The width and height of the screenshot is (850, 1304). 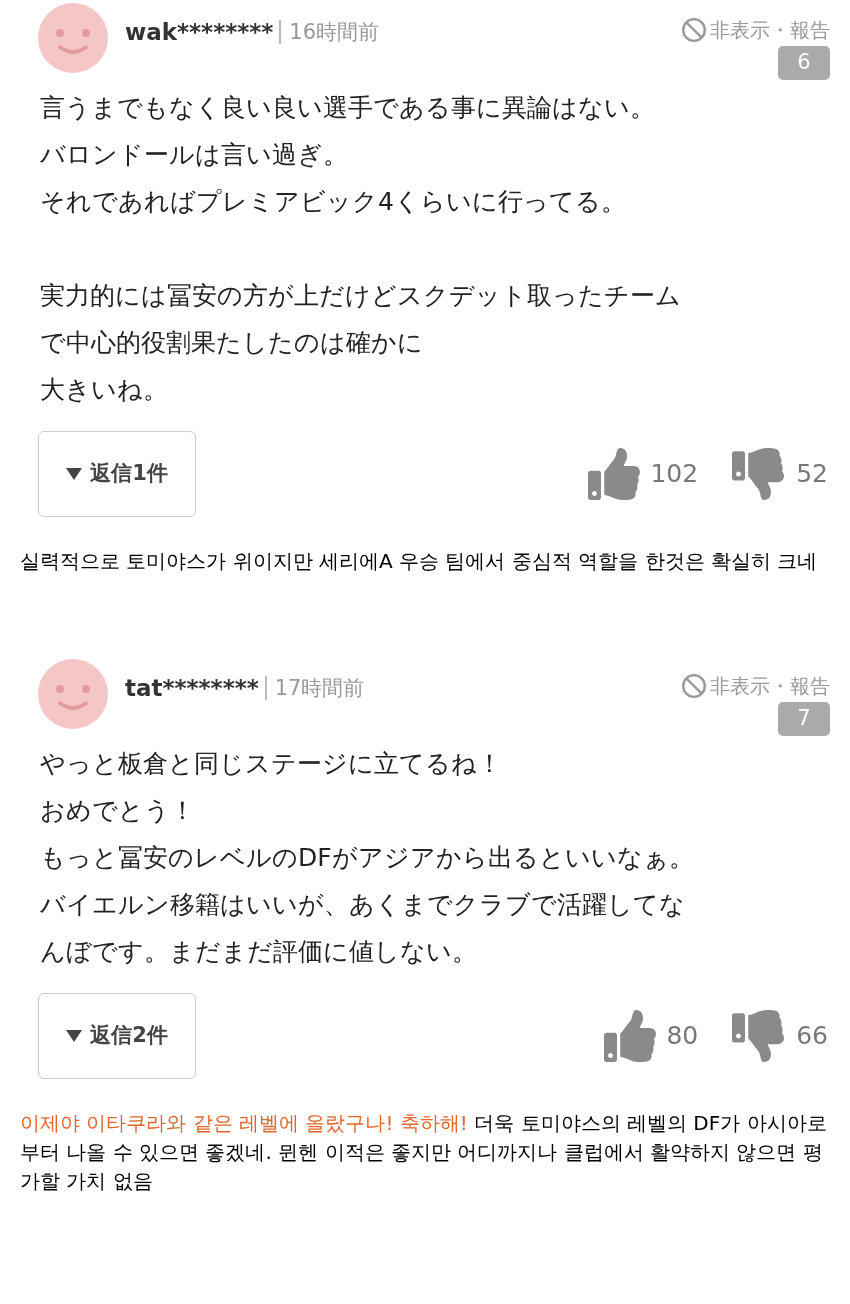 I want to click on comment-line: それであればプレミアビック4くらいに行ってる。, so click(x=333, y=202).